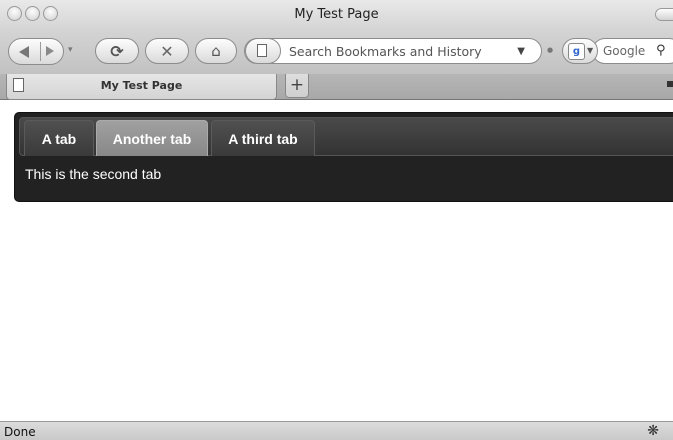 The width and height of the screenshot is (673, 440). I want to click on title-bar: My Test Page, so click(336, 16).